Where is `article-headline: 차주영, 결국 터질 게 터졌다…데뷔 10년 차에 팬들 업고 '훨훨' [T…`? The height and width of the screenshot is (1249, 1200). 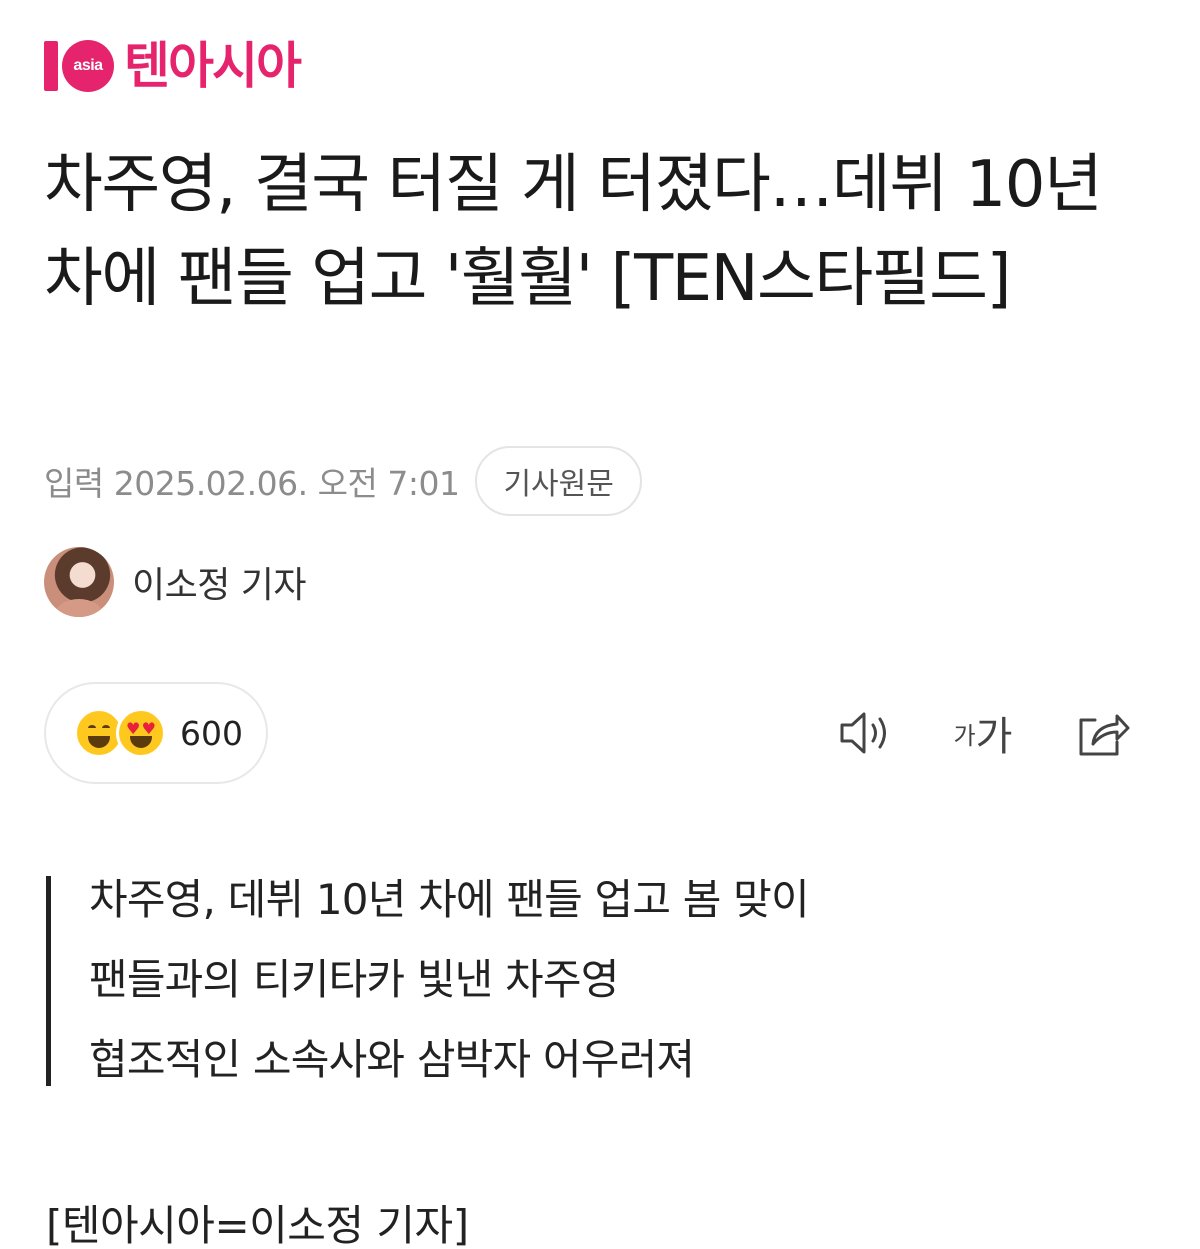 article-headline: 차주영, 결국 터질 게 터졌다…데뷔 10년 차에 팬들 업고 '훨훨' [T… is located at coordinates (573, 232).